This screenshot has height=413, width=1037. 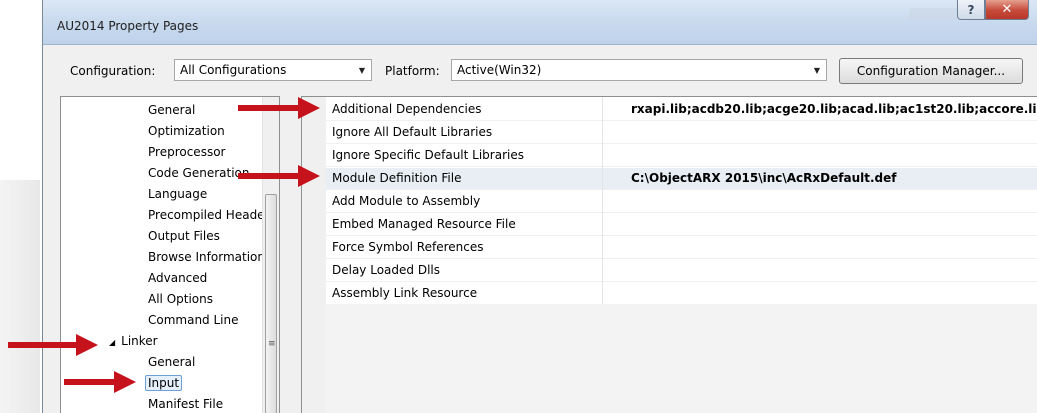 I want to click on configuration-value: All Configurations, so click(x=233, y=70).